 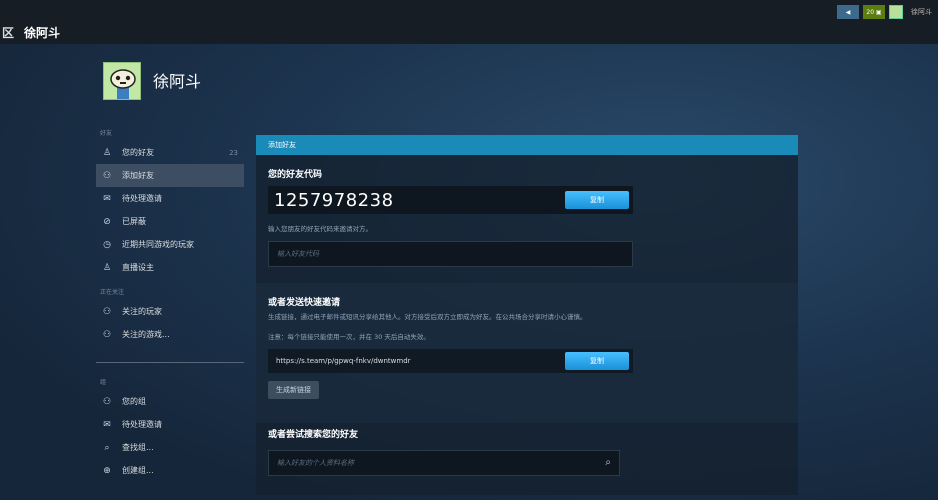 I want to click on copy-link-button: 复制, so click(x=597, y=361).